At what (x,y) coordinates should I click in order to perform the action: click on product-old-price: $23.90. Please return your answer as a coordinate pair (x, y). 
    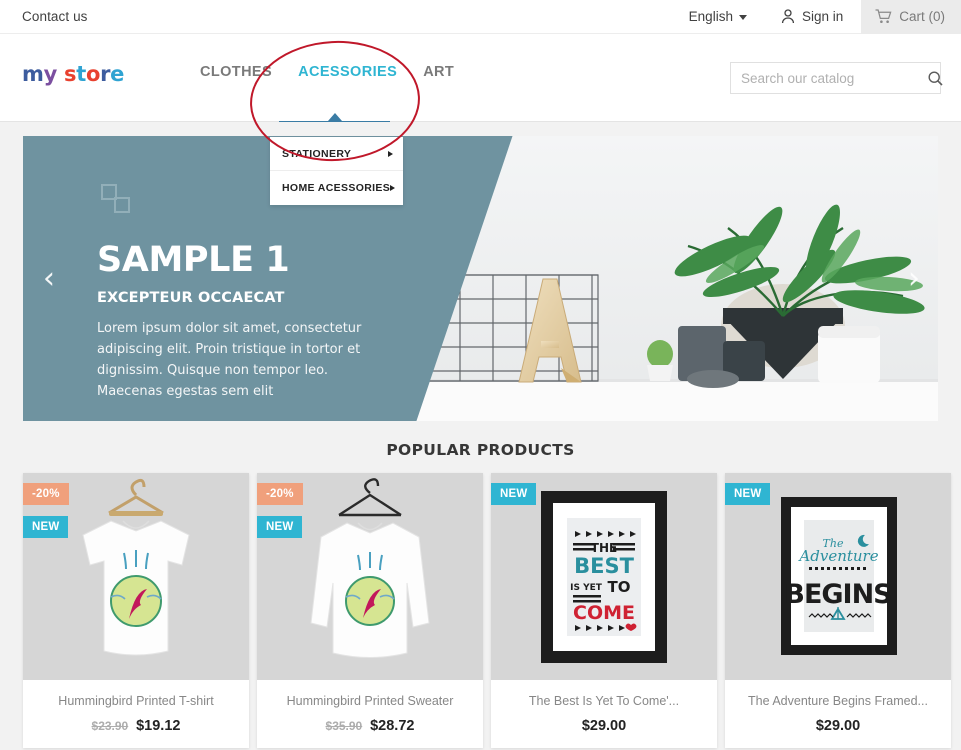
    Looking at the image, I should click on (110, 726).